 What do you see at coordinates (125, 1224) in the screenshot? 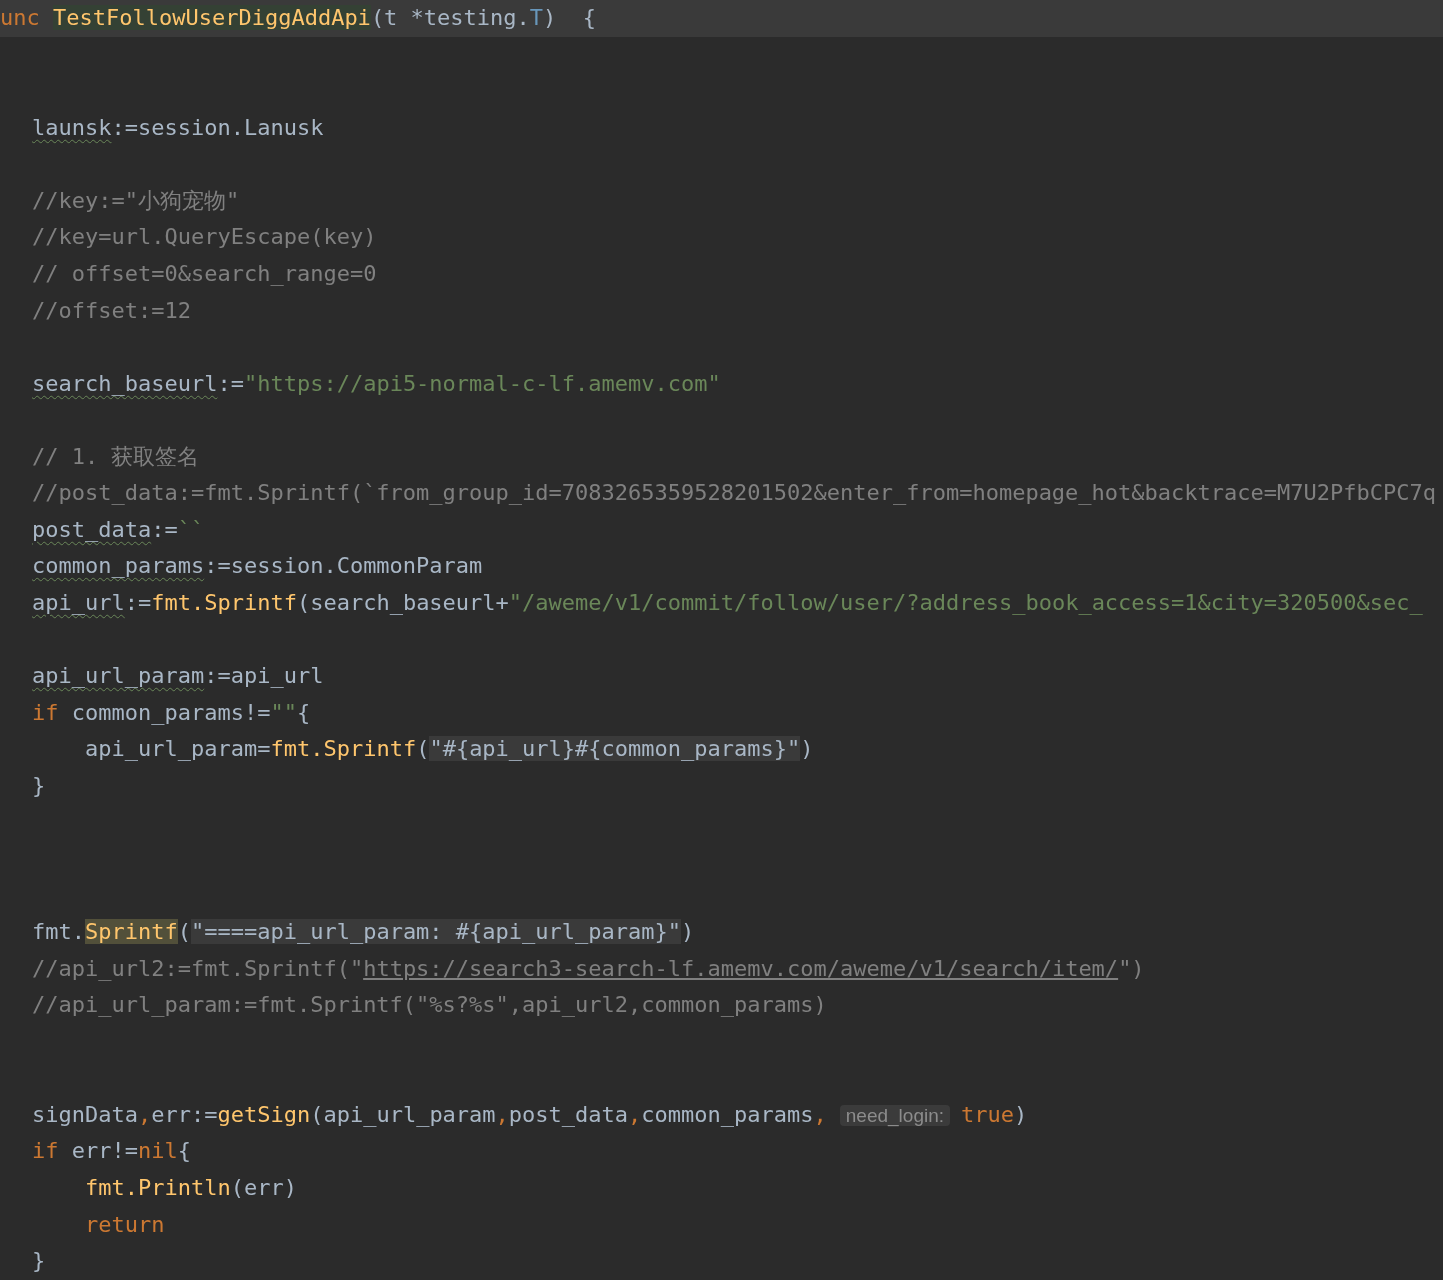
I see `code-line: return` at bounding box center [125, 1224].